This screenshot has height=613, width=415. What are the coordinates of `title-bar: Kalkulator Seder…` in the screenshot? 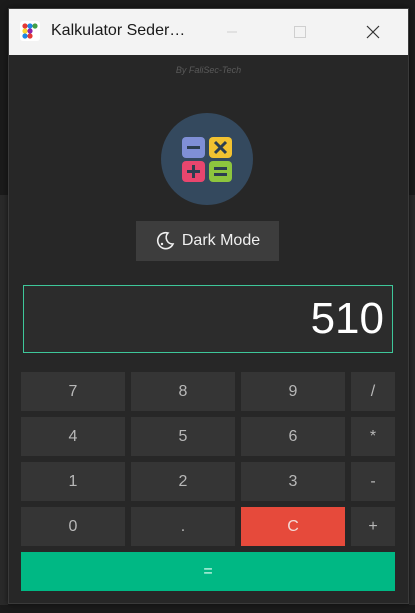 It's located at (208, 32).